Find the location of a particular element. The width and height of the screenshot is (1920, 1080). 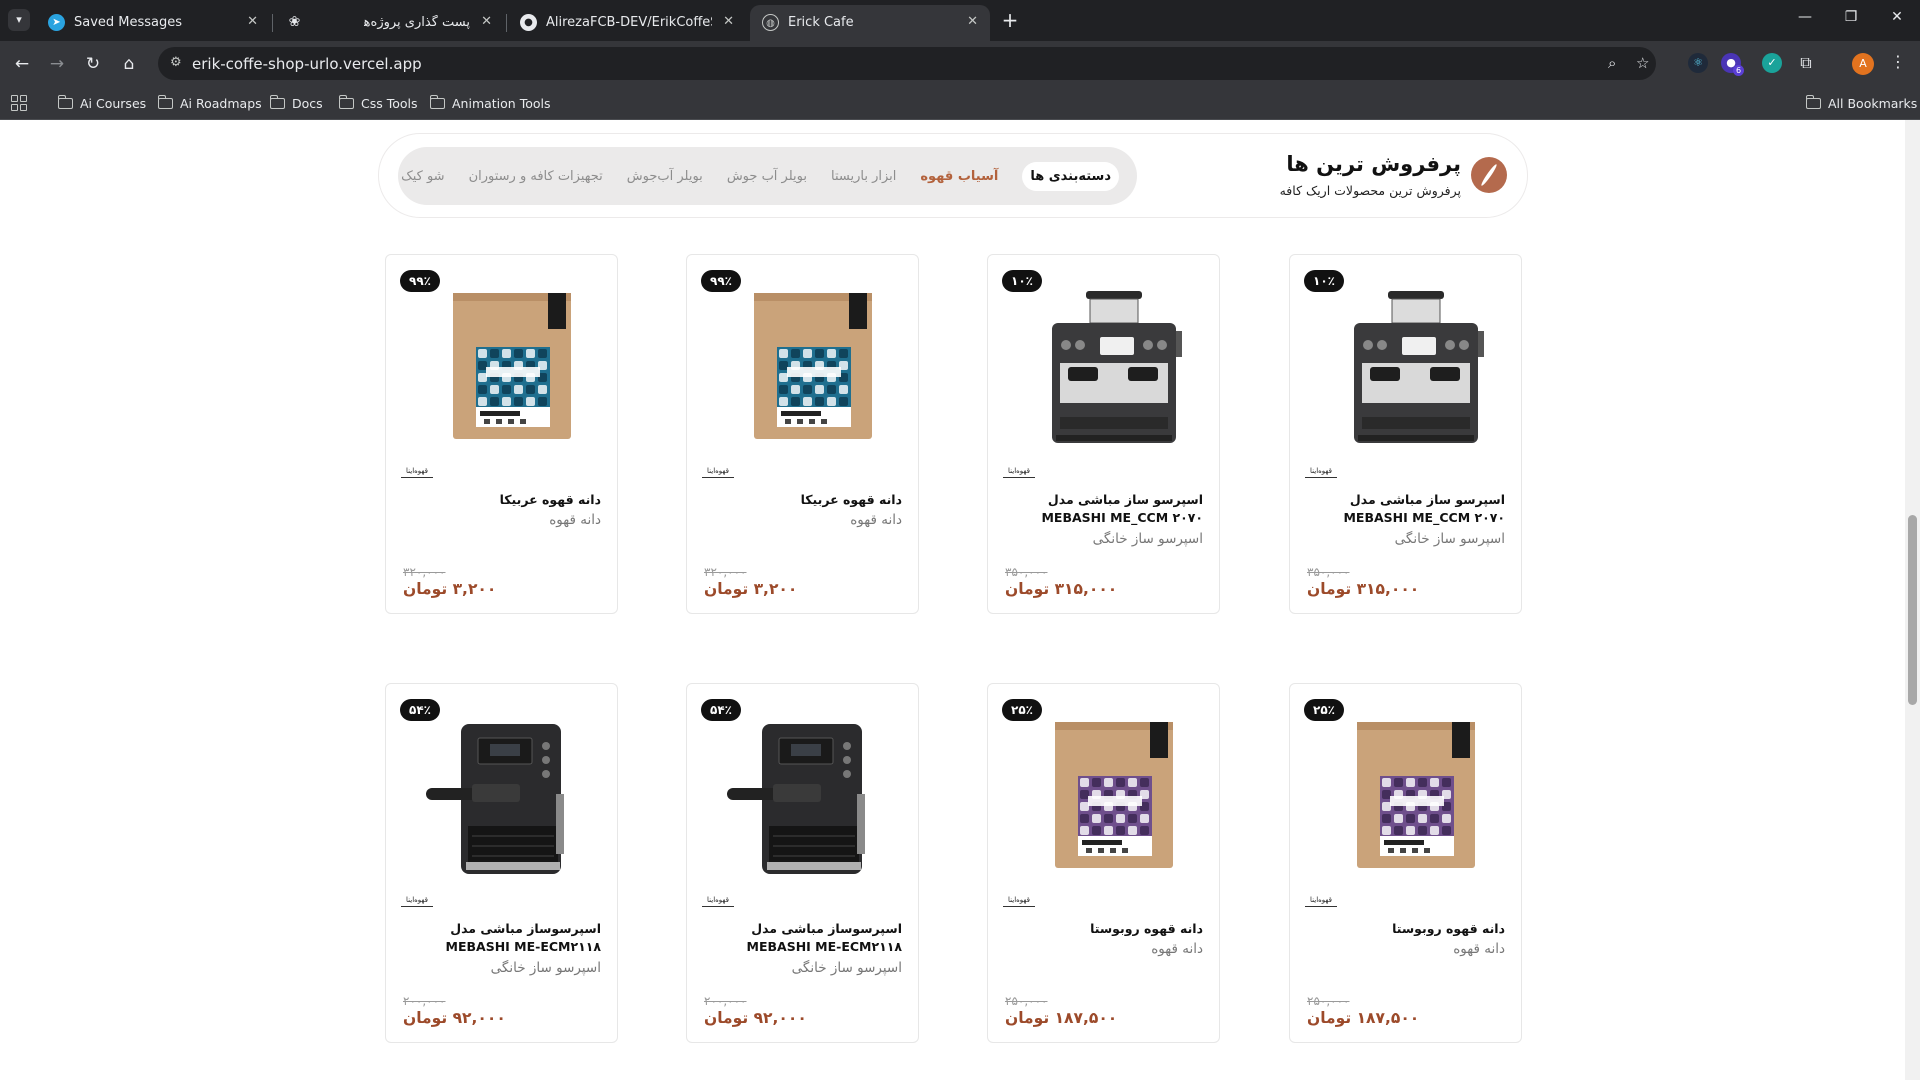

tab-separator is located at coordinates (506, 23).